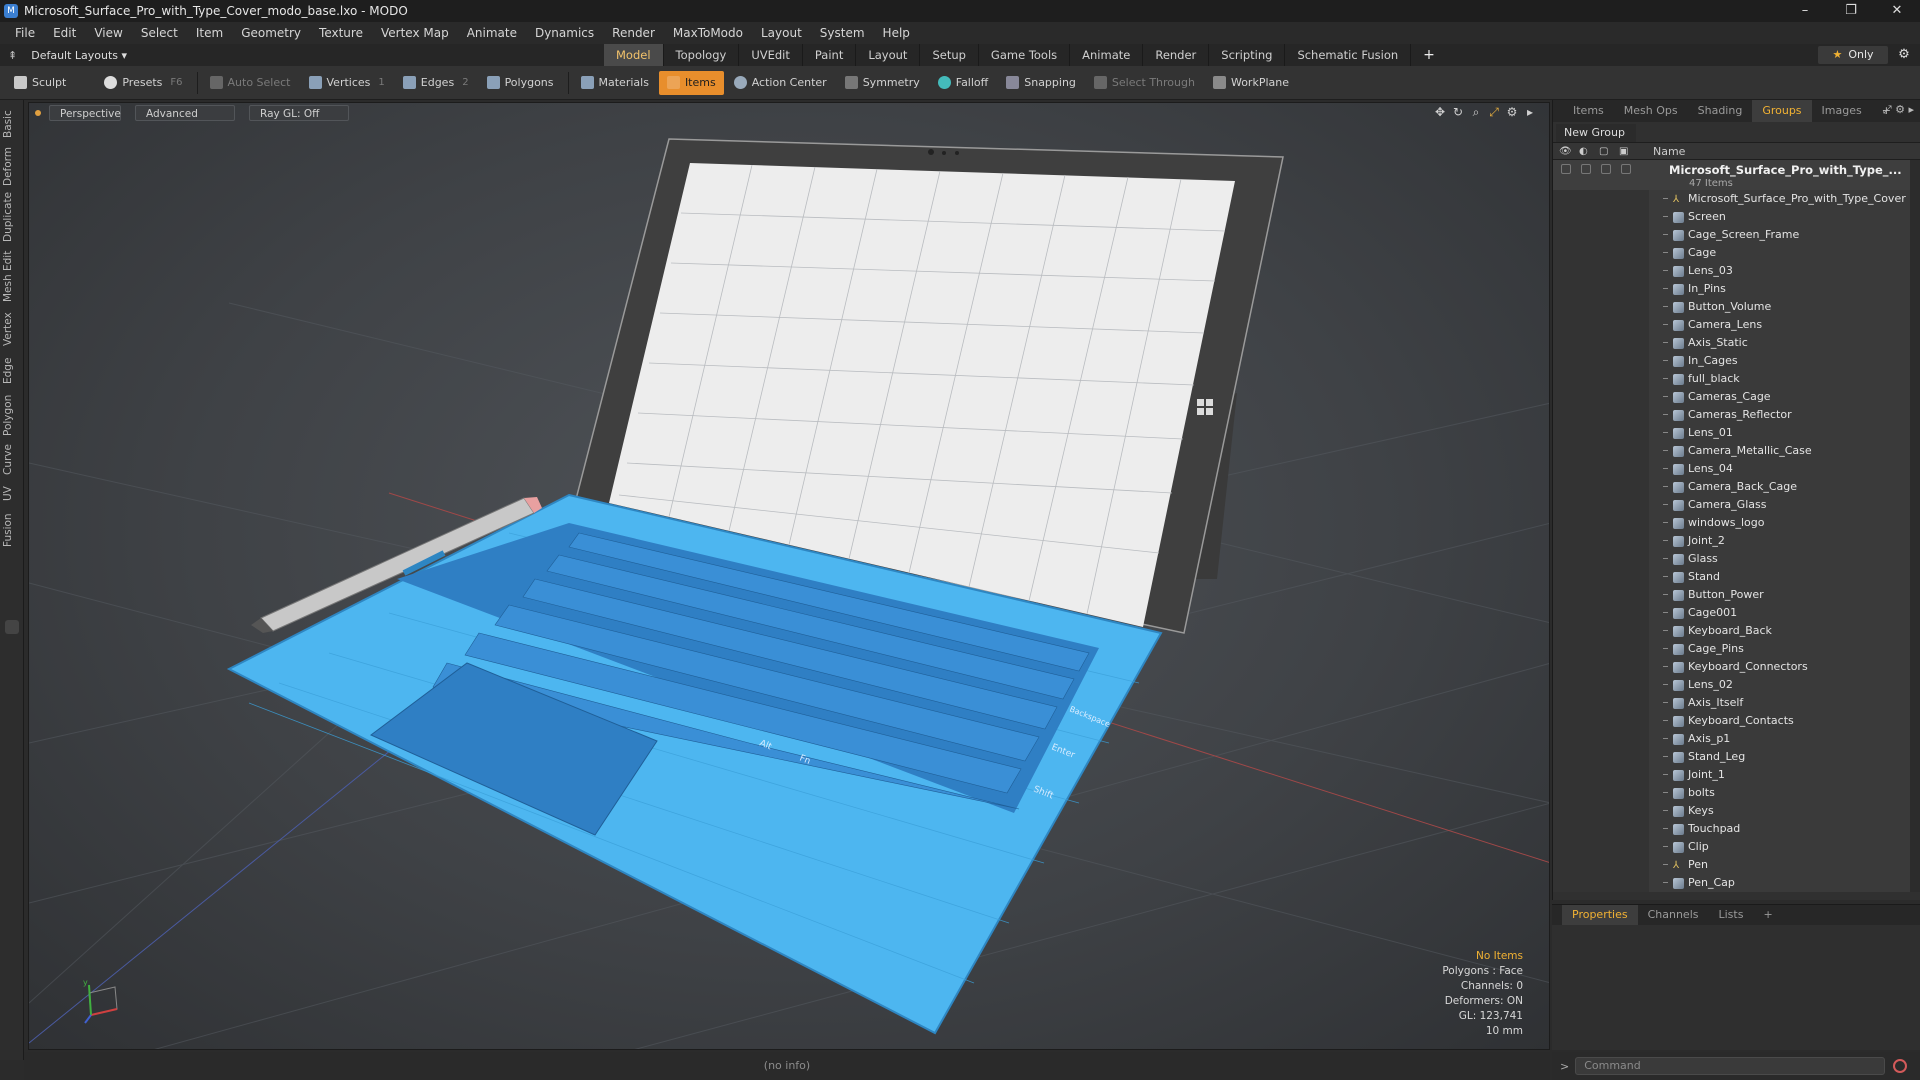 The height and width of the screenshot is (1080, 1920). I want to click on gear-icon: ⚙, so click(1904, 55).